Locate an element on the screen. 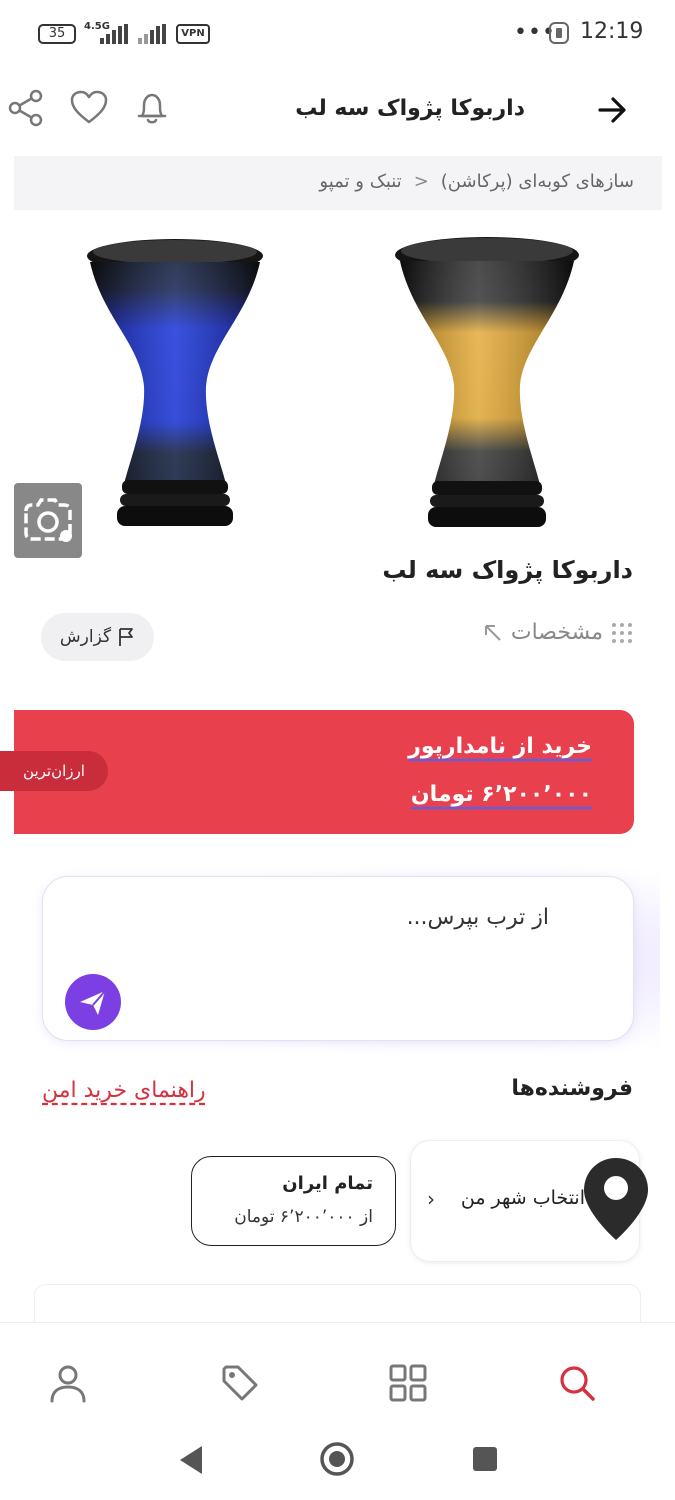 This screenshot has width=675, height=1500. system-nav-bar is located at coordinates (337, 1461).